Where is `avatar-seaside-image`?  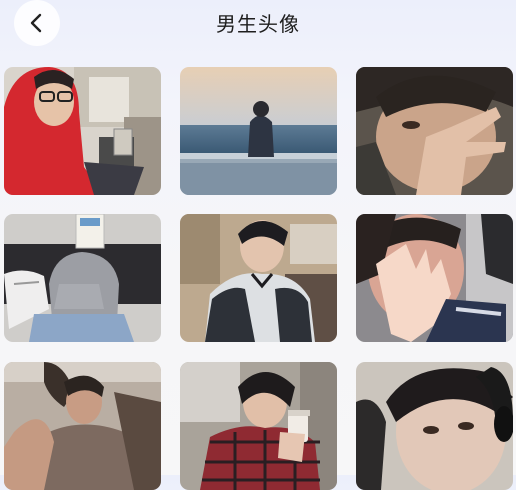 avatar-seaside-image is located at coordinates (258, 131).